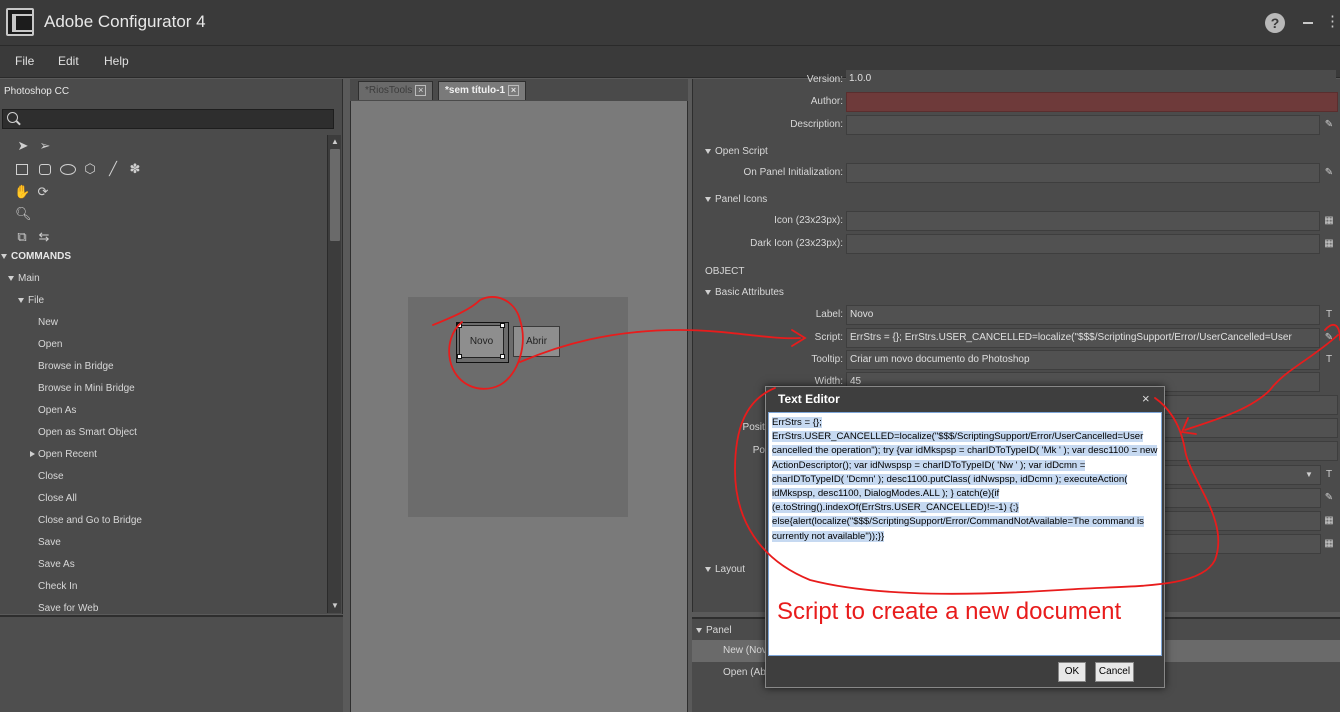 This screenshot has width=1340, height=712. What do you see at coordinates (1092, 102) in the screenshot?
I see `author-field` at bounding box center [1092, 102].